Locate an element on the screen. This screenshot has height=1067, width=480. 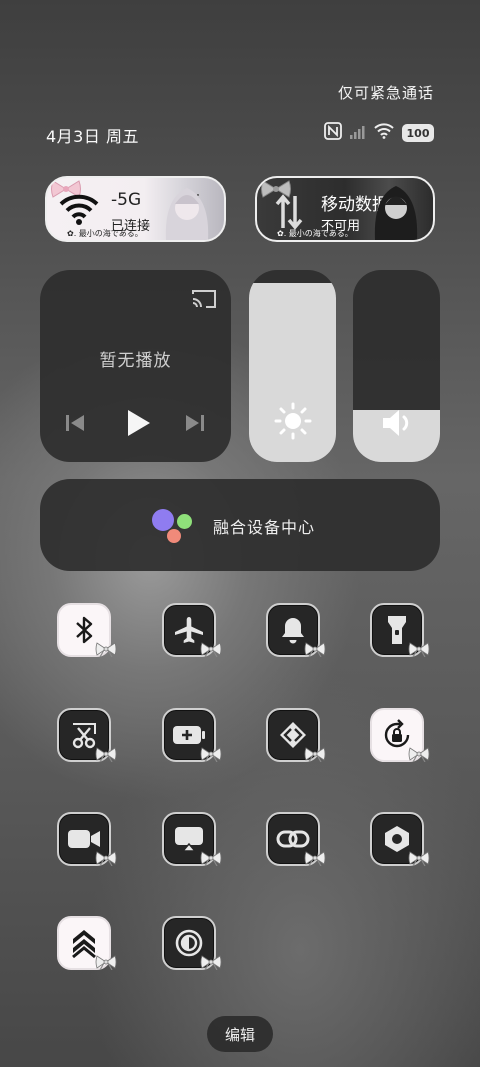
signal-icon is located at coordinates (358, 133).